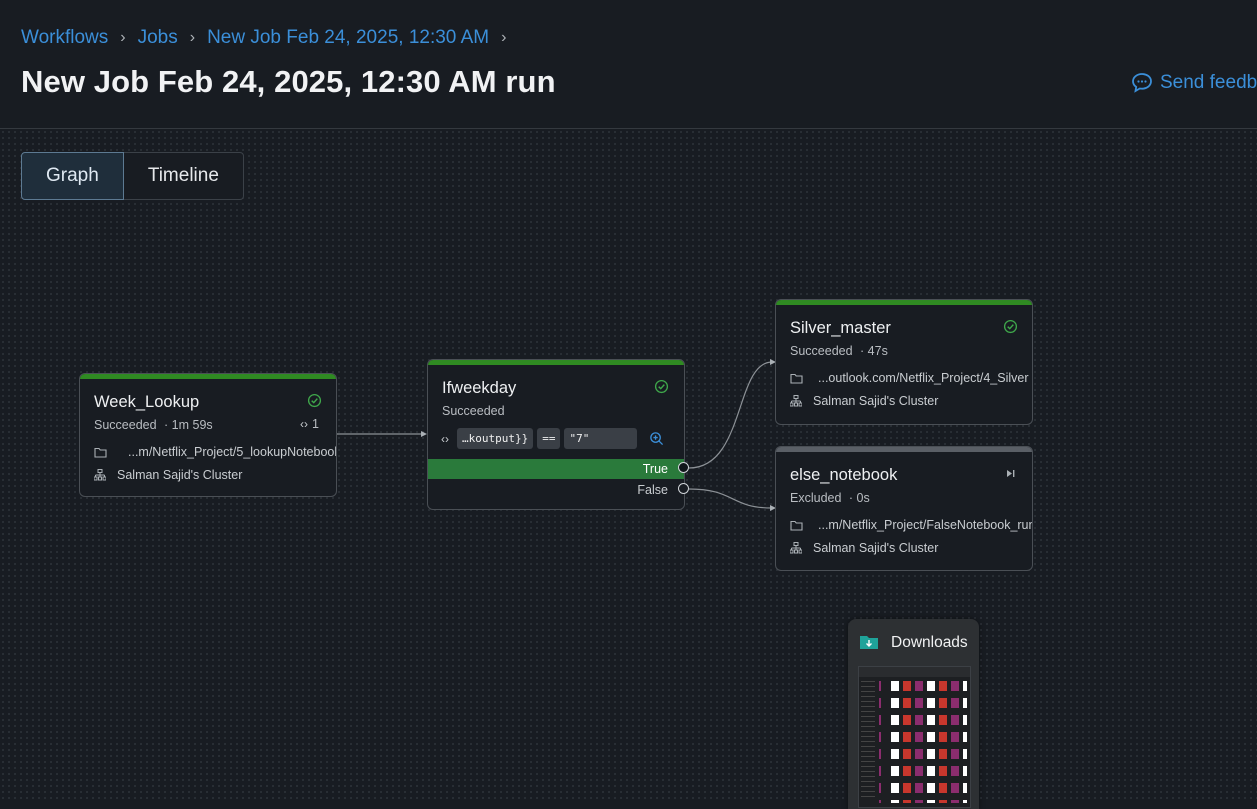  What do you see at coordinates (1011, 473) in the screenshot?
I see `skip-icon` at bounding box center [1011, 473].